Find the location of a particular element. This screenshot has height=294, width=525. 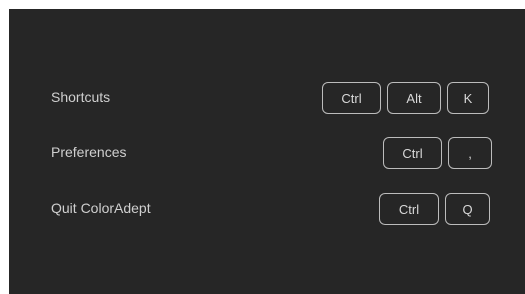

key-combo: Ctrl Alt K is located at coordinates (405, 98).